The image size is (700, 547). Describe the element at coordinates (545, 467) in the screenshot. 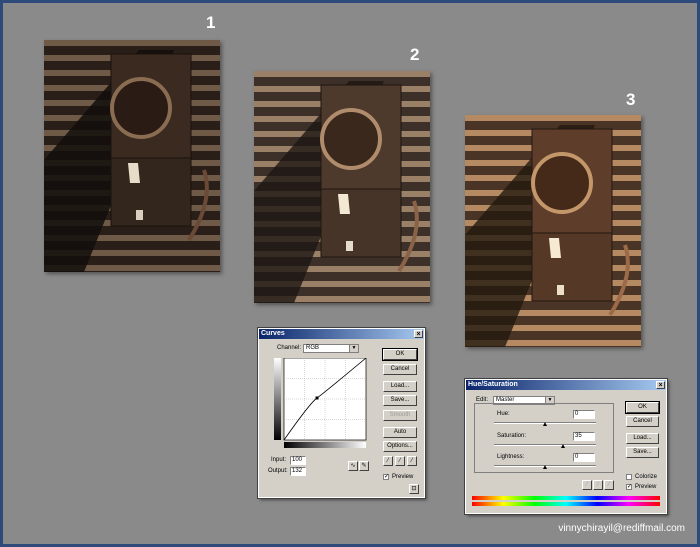

I see `lightness-slider-thumb` at that location.